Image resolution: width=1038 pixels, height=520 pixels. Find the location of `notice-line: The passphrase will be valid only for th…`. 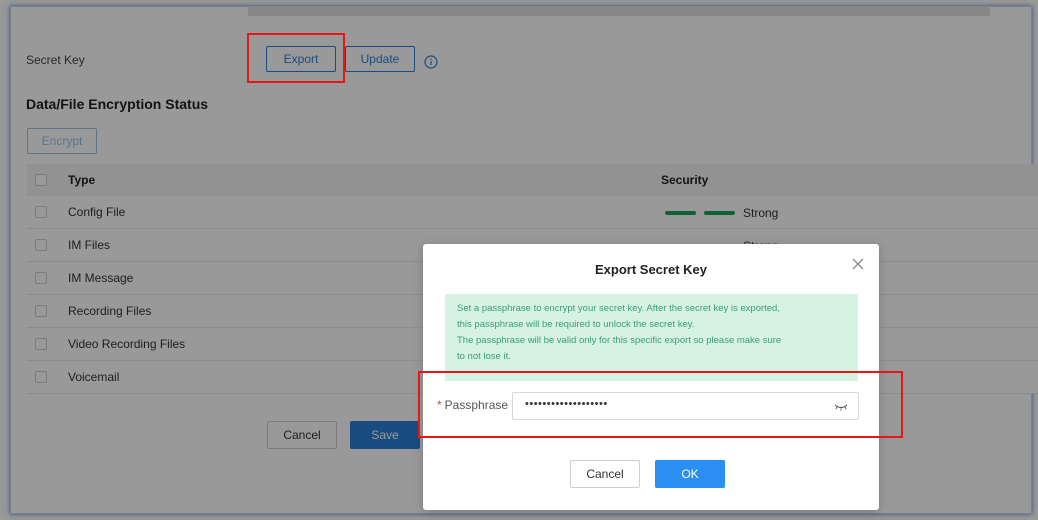

notice-line: The passphrase will be valid only for th… is located at coordinates (619, 340).